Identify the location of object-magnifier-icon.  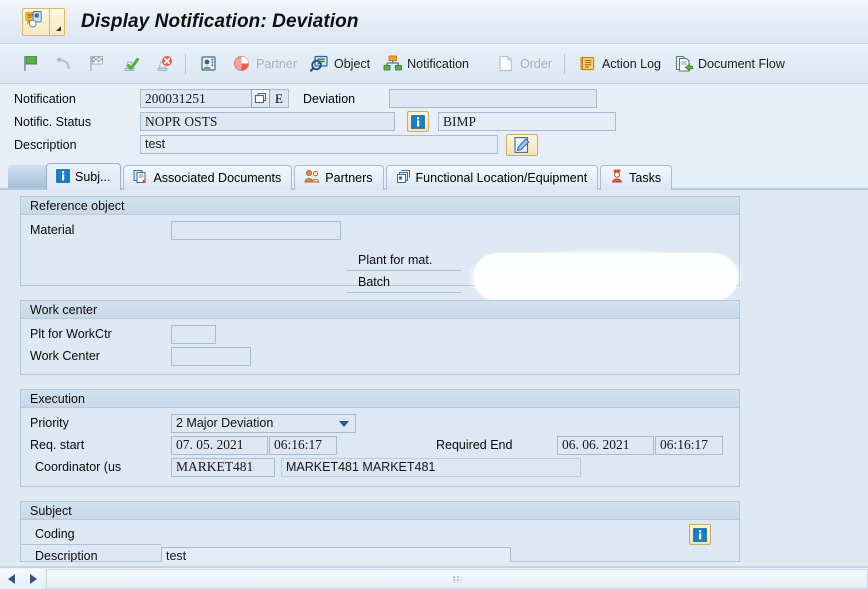
(318, 63).